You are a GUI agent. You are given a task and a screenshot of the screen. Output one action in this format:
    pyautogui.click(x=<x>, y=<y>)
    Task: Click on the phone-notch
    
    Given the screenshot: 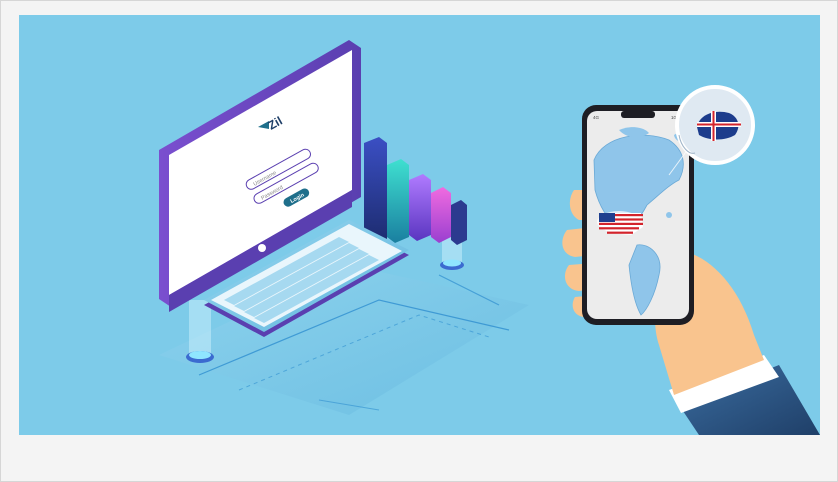 What is the action you would take?
    pyautogui.click(x=638, y=114)
    